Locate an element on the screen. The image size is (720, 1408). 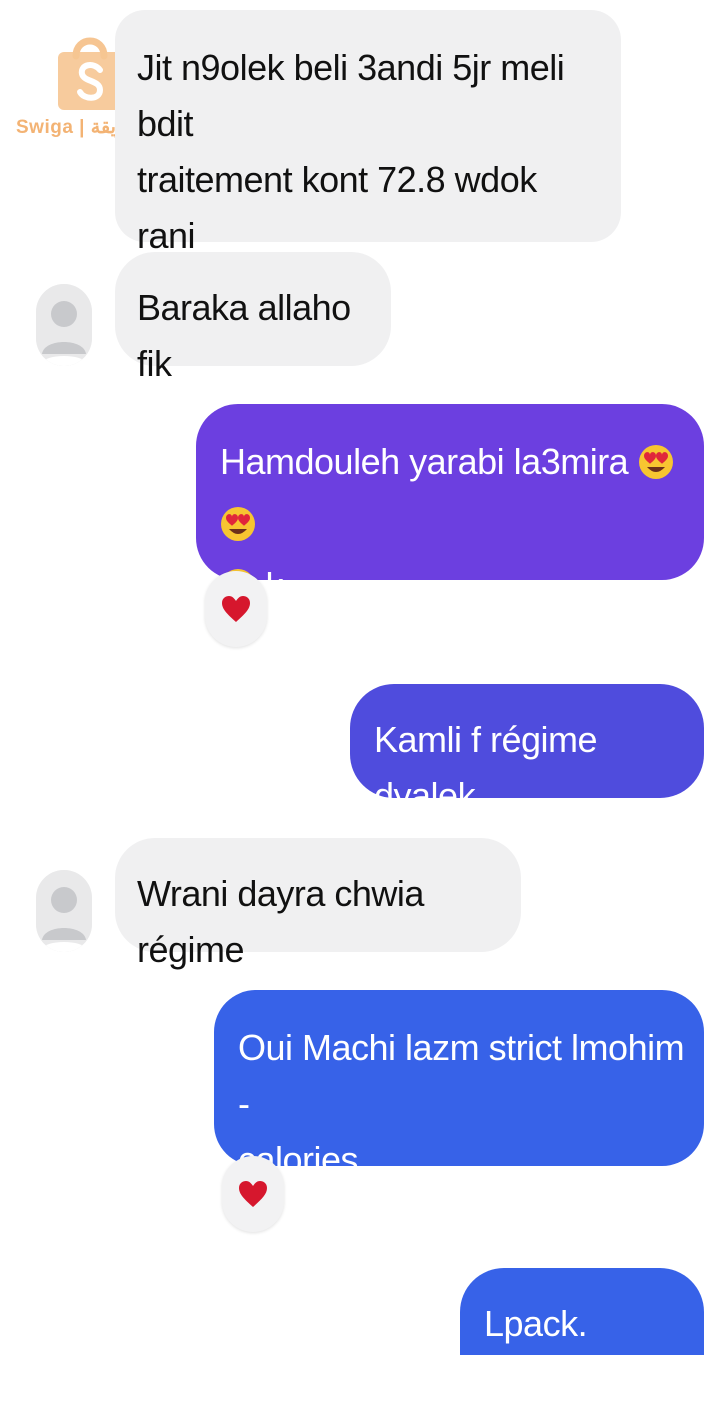
message-text: Wrani dayra chwia régime is located at coordinates (285, 921).